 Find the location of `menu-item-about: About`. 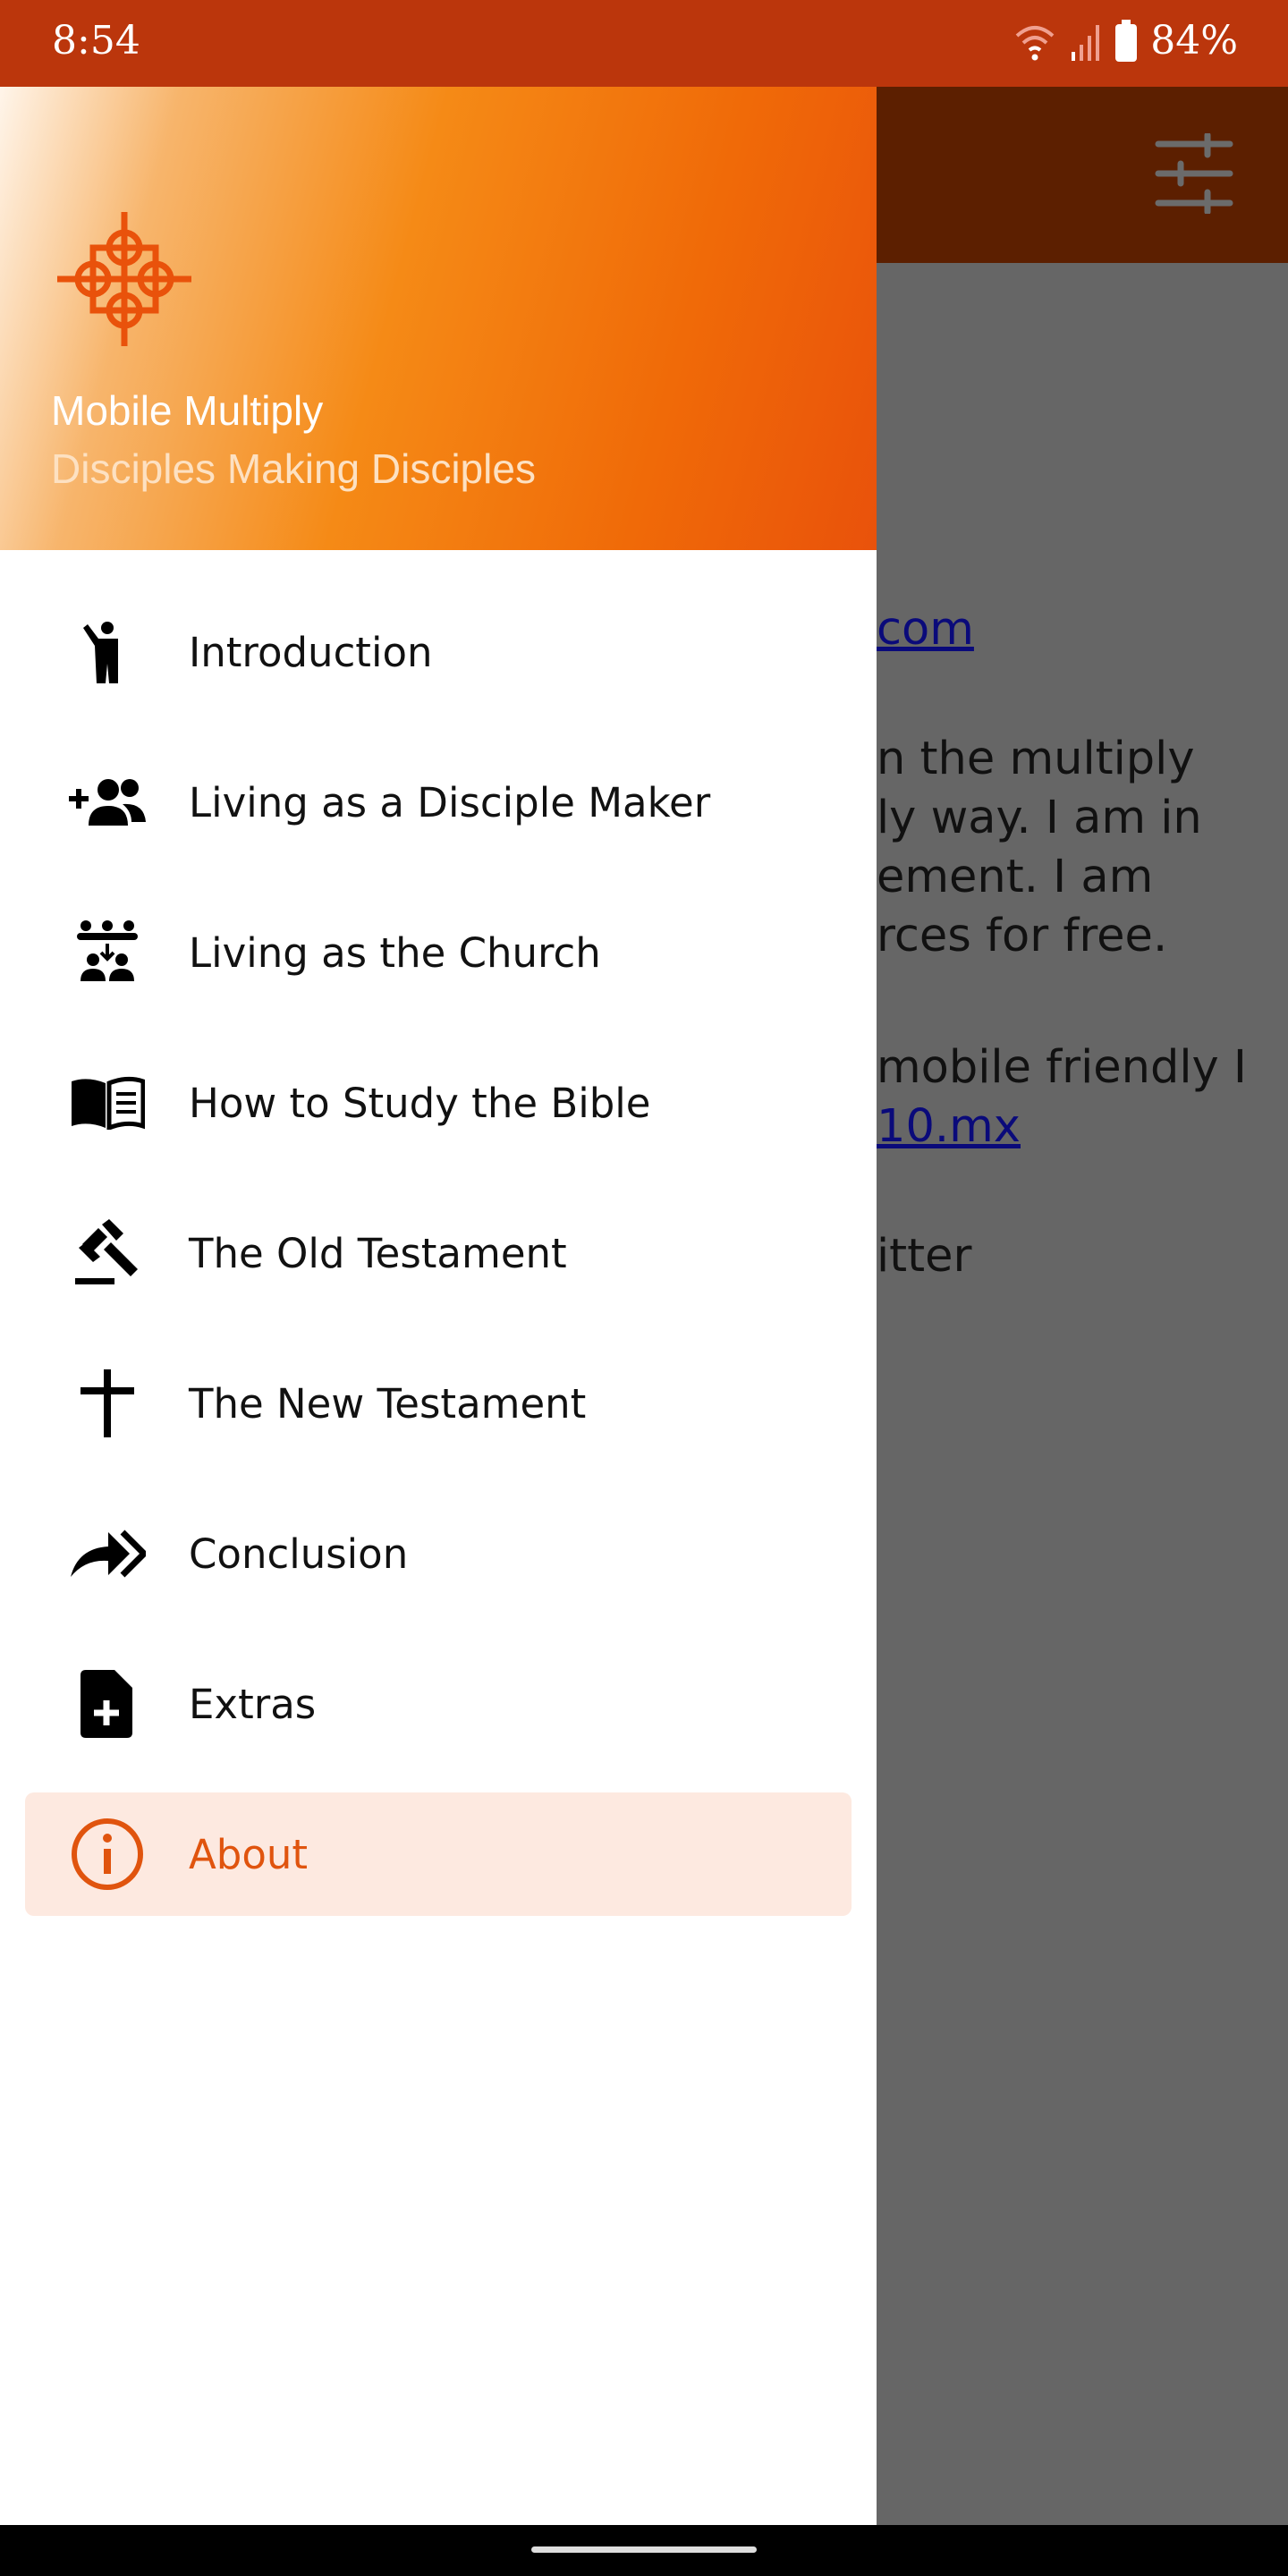

menu-item-about: About is located at coordinates (438, 1854).